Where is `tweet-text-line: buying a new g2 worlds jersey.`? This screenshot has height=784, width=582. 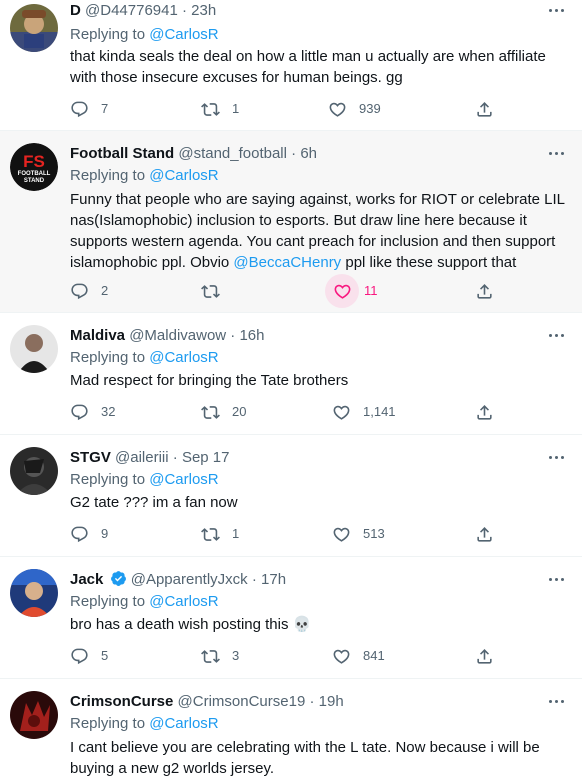
tweet-text-line: buying a new g2 worlds jersey. is located at coordinates (172, 768).